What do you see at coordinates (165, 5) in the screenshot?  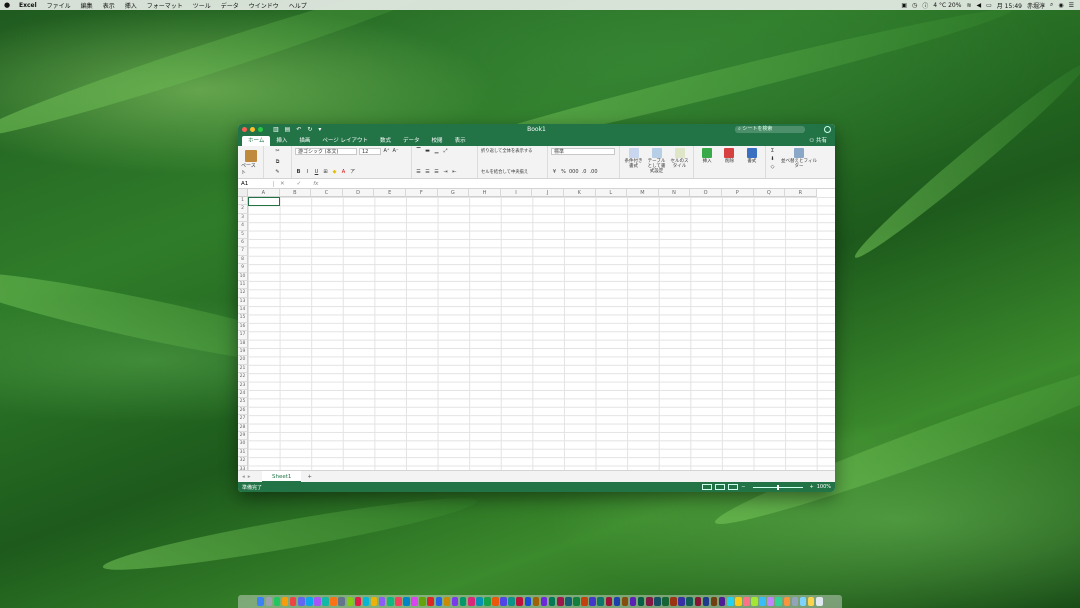 I see `menu-format: フォーマット` at bounding box center [165, 5].